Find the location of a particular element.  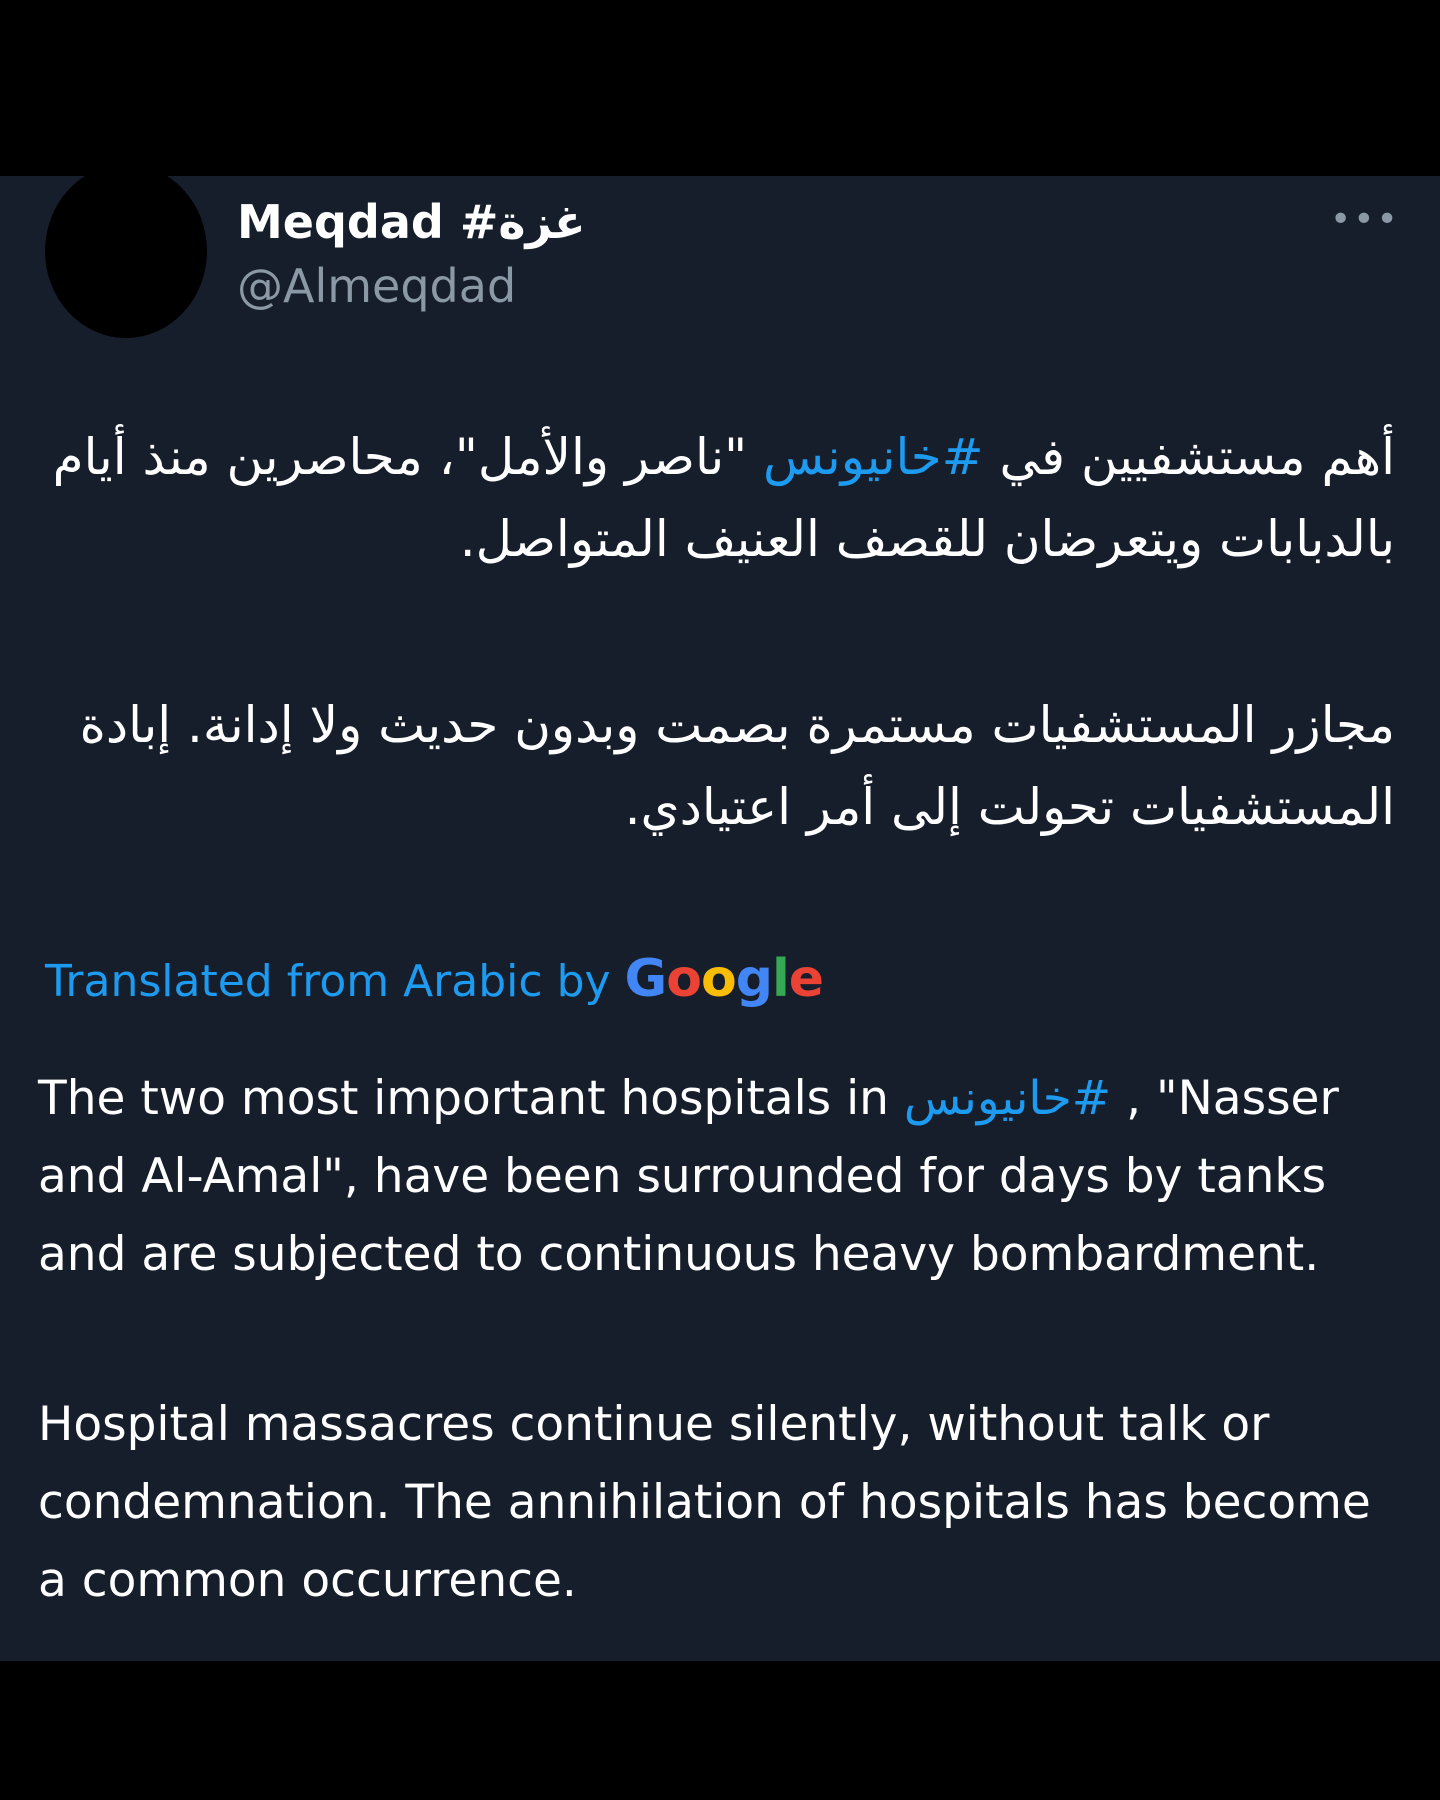

google-logo-letter: g is located at coordinates (754, 979).